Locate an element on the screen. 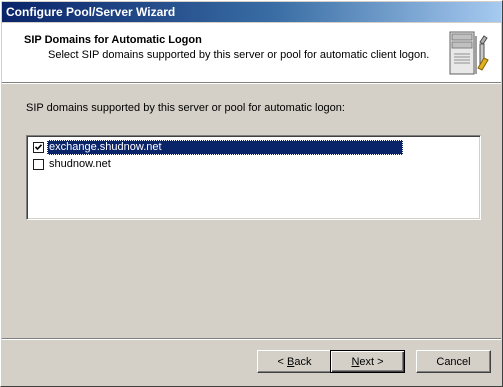 The width and height of the screenshot is (503, 387). next-rest: ext is located at coordinates (367, 361).